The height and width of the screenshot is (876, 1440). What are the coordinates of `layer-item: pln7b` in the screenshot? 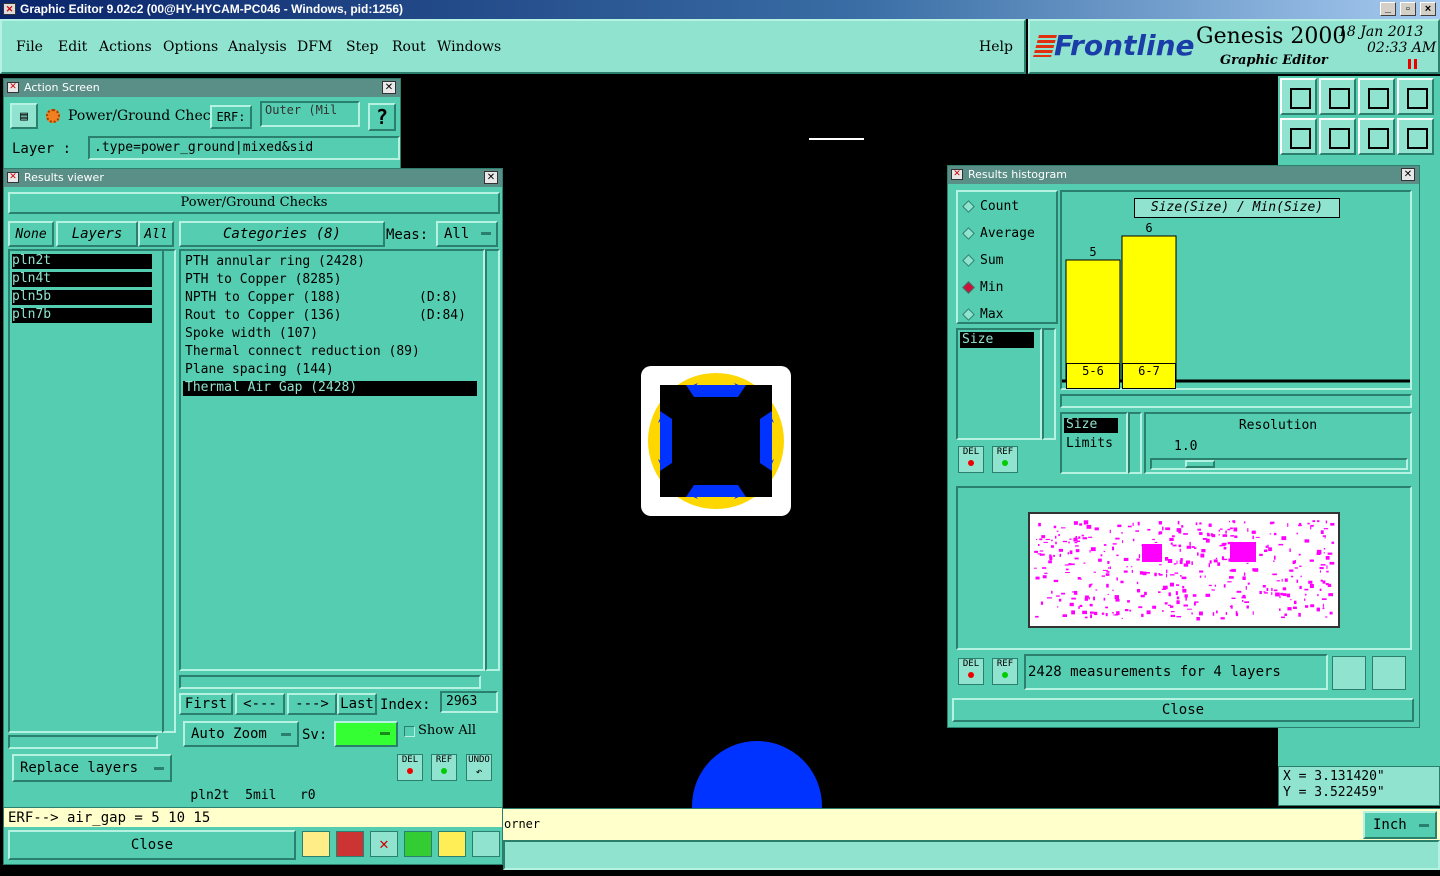 It's located at (82, 315).